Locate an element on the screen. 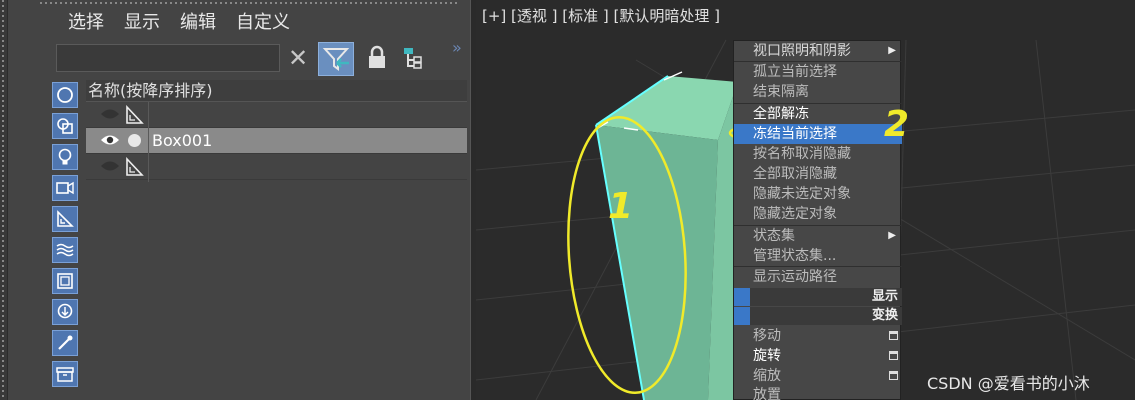  bone-filter-button is located at coordinates (65, 343).